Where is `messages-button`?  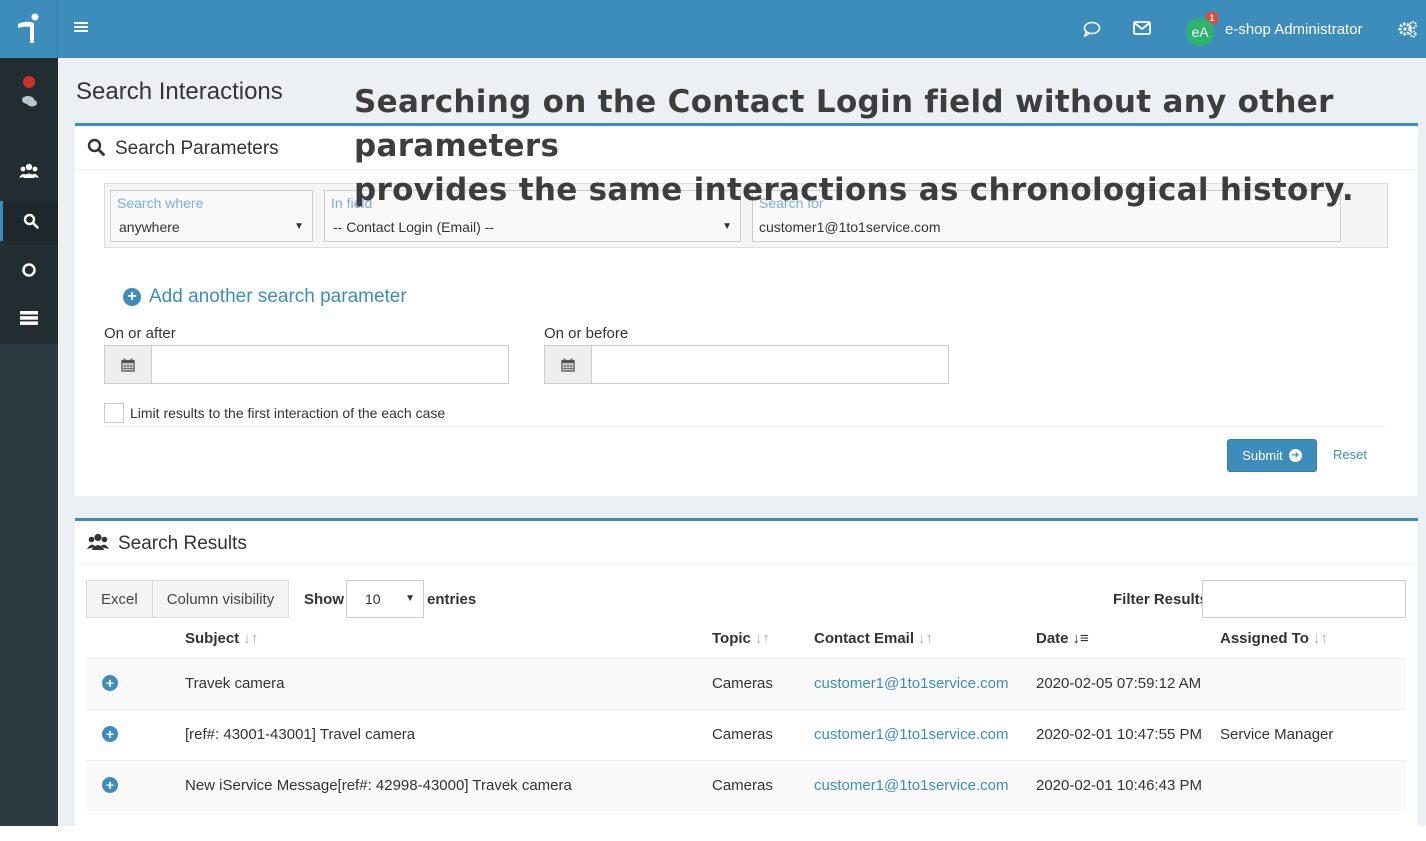
messages-button is located at coordinates (1142, 30).